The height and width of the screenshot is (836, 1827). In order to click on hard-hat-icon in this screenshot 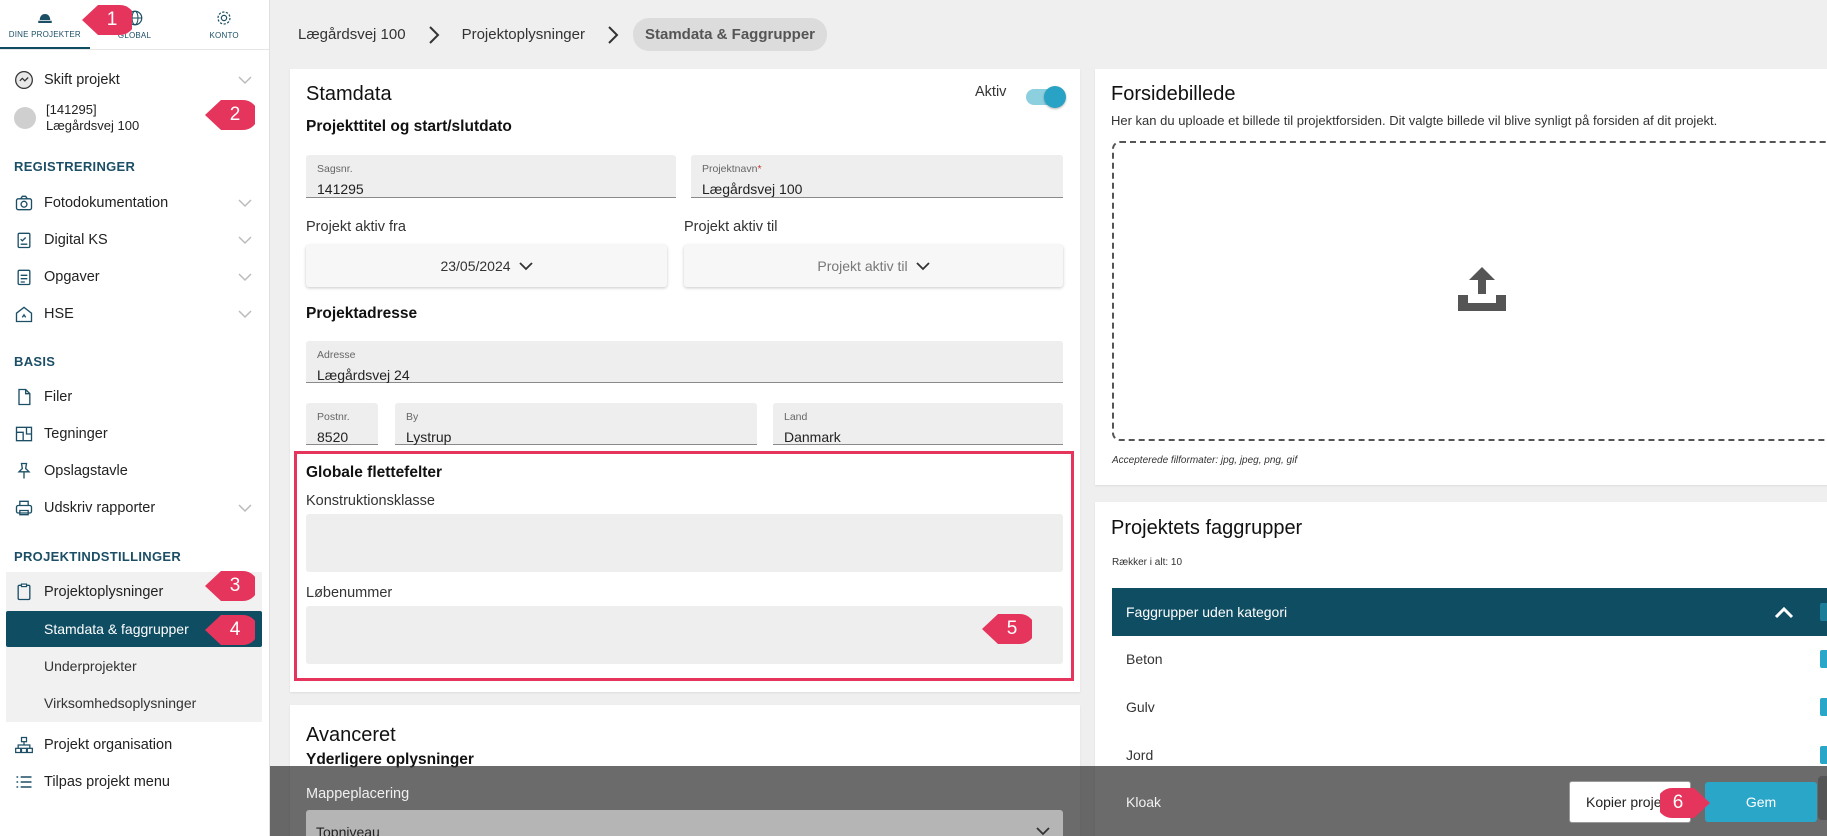, I will do `click(45, 18)`.